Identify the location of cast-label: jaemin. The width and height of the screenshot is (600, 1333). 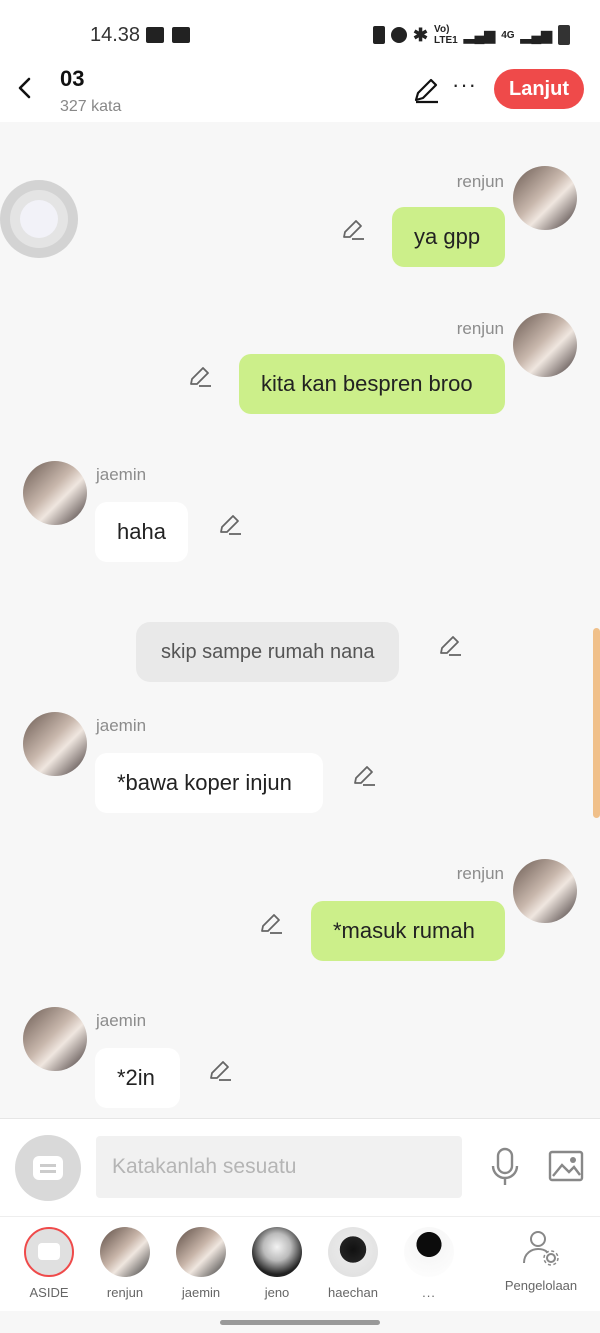
(201, 1292).